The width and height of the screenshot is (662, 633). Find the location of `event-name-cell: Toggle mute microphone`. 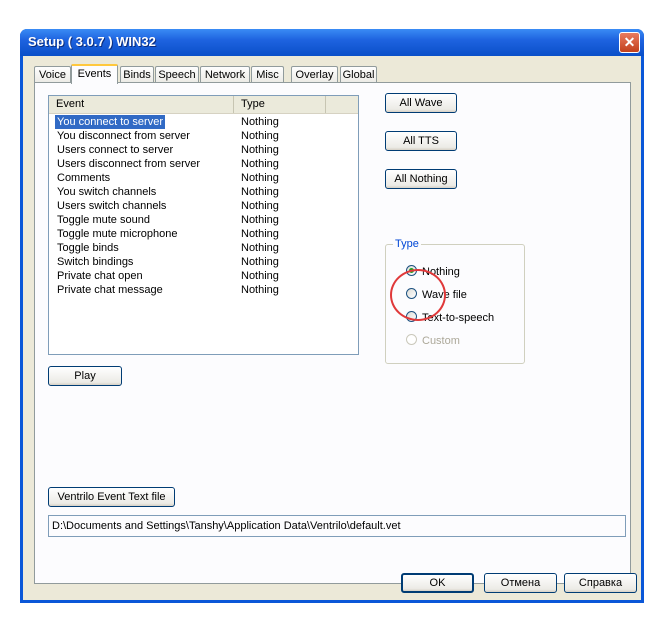

event-name-cell: Toggle mute microphone is located at coordinates (117, 234).